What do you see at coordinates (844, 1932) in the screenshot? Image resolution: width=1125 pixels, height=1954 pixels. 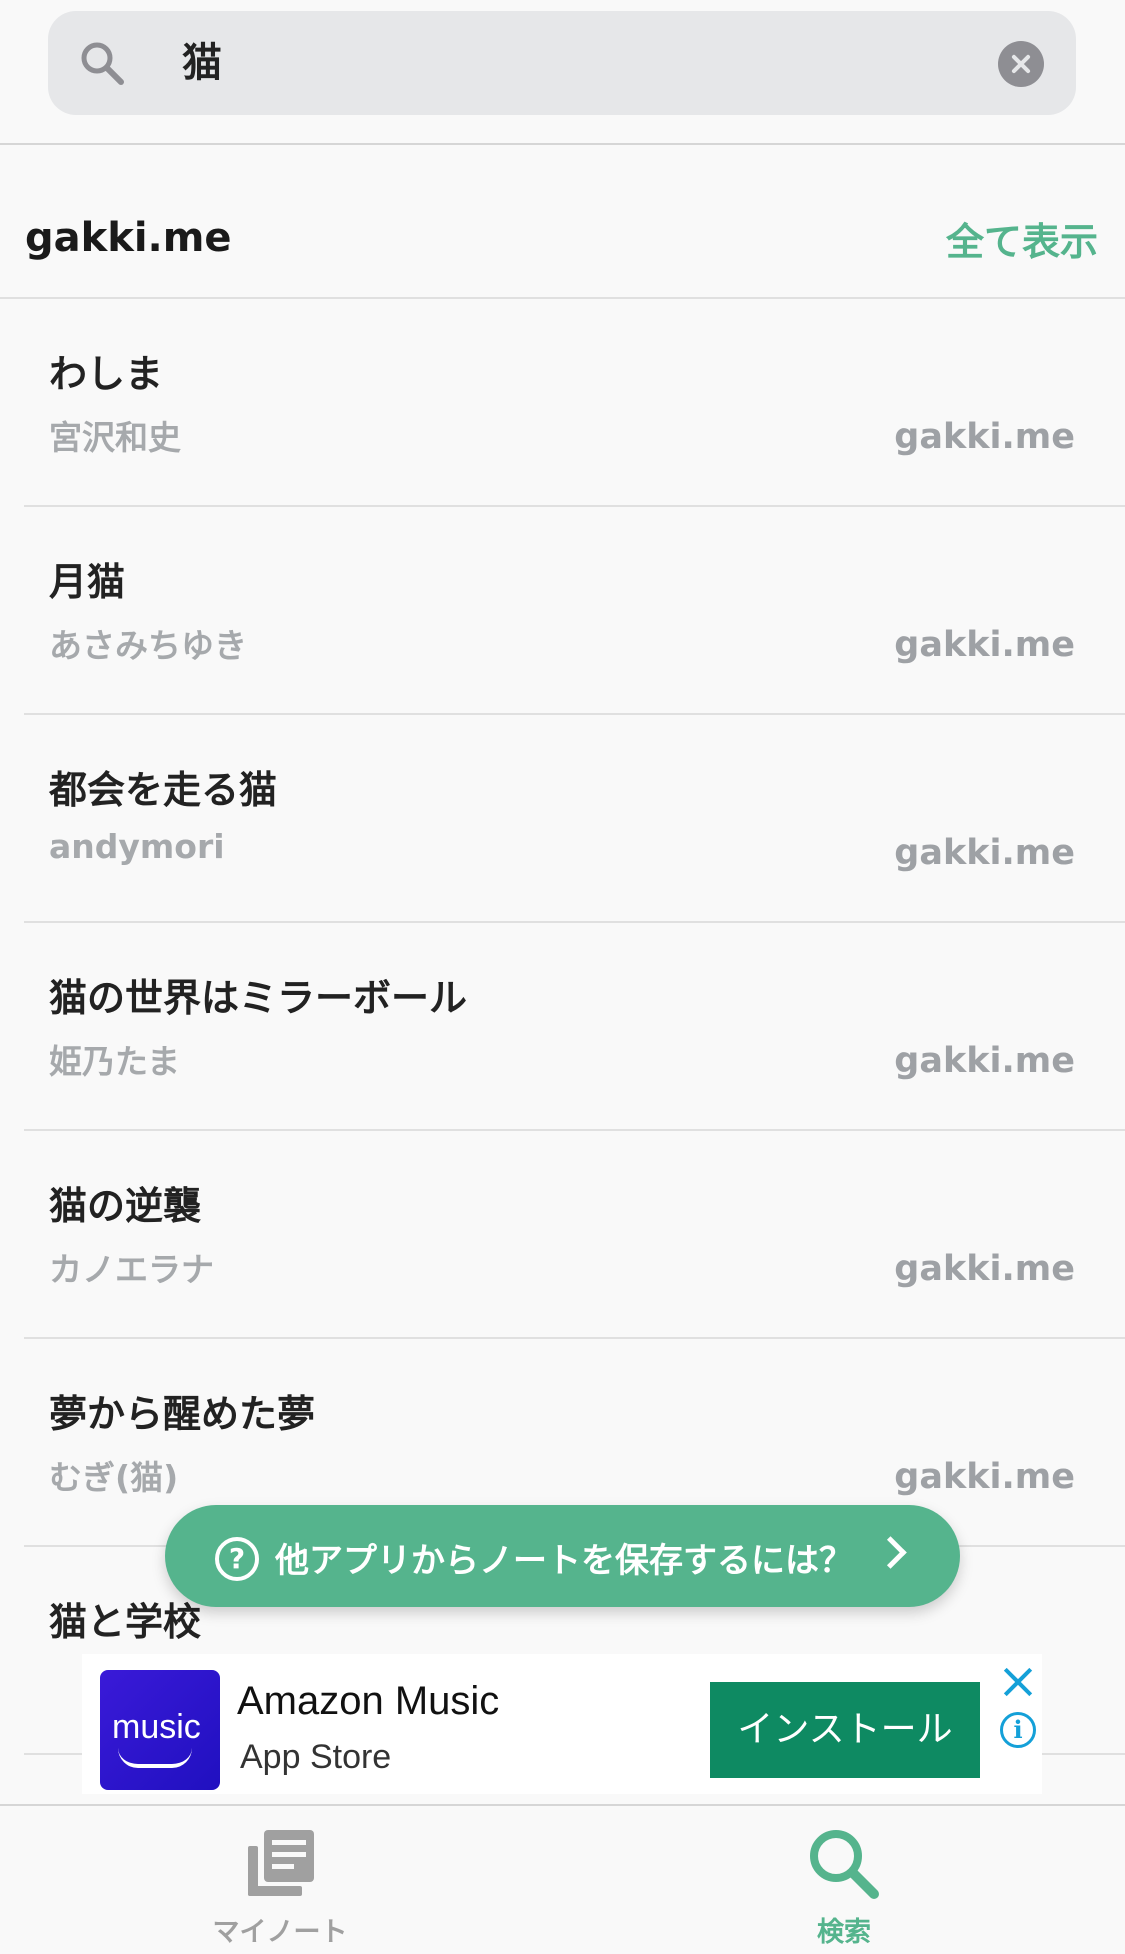 I see `tab-search-label: 検索` at bounding box center [844, 1932].